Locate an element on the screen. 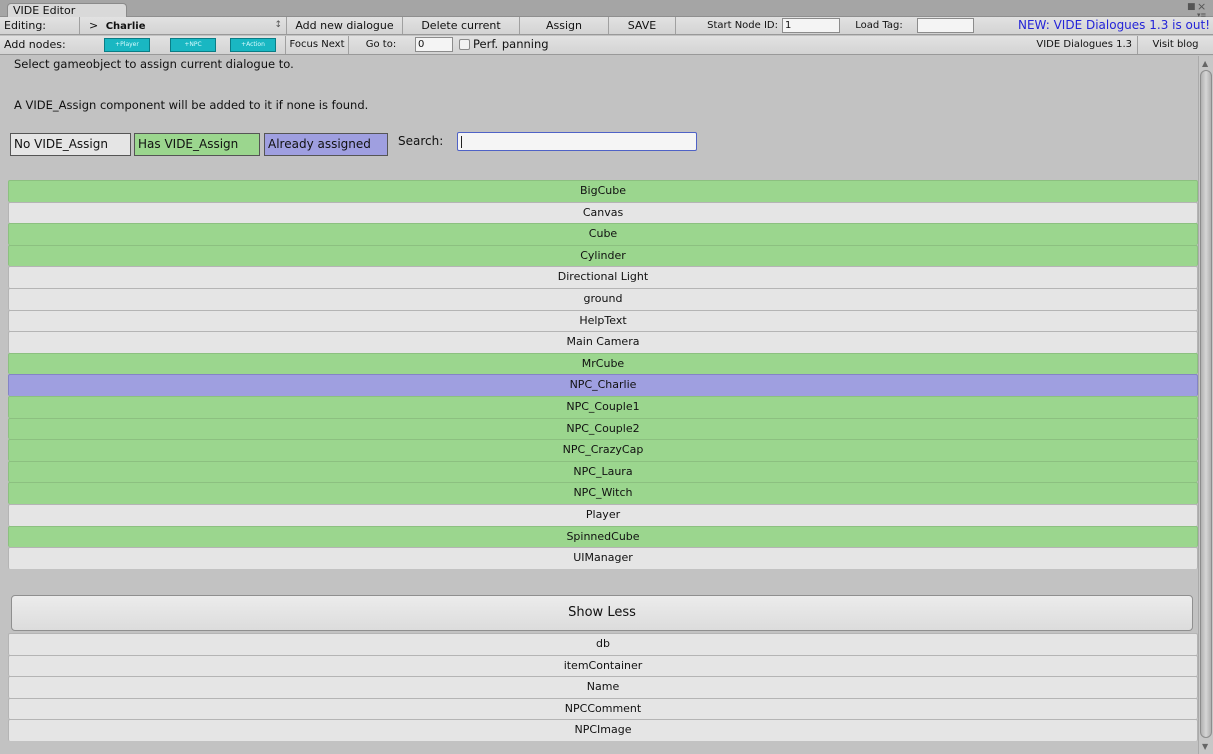  gameobject-row: Name is located at coordinates (603, 687).